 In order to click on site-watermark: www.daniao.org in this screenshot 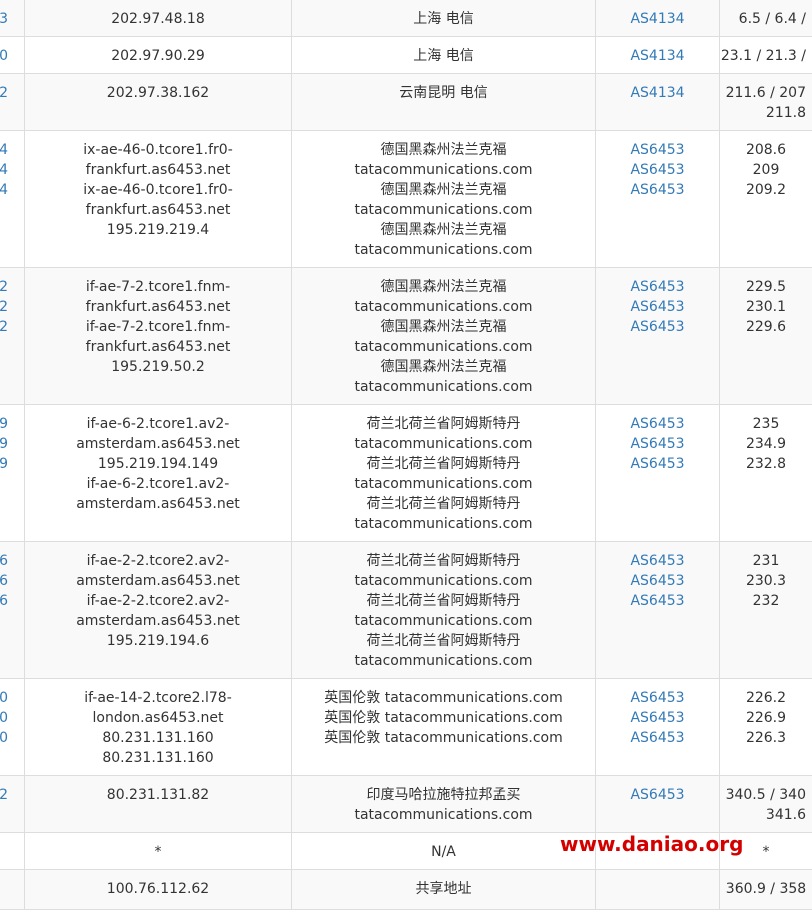, I will do `click(652, 844)`.